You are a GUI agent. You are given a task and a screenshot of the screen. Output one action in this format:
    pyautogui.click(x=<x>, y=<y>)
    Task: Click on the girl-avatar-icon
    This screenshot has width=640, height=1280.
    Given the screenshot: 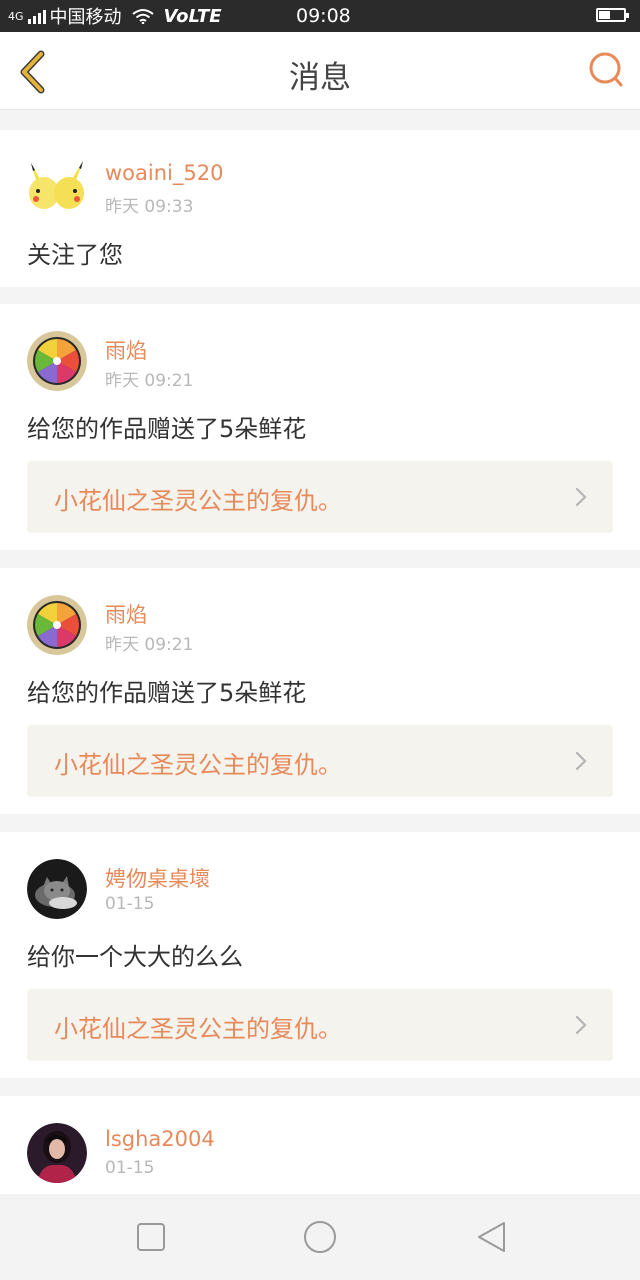 What is the action you would take?
    pyautogui.click(x=57, y=1153)
    